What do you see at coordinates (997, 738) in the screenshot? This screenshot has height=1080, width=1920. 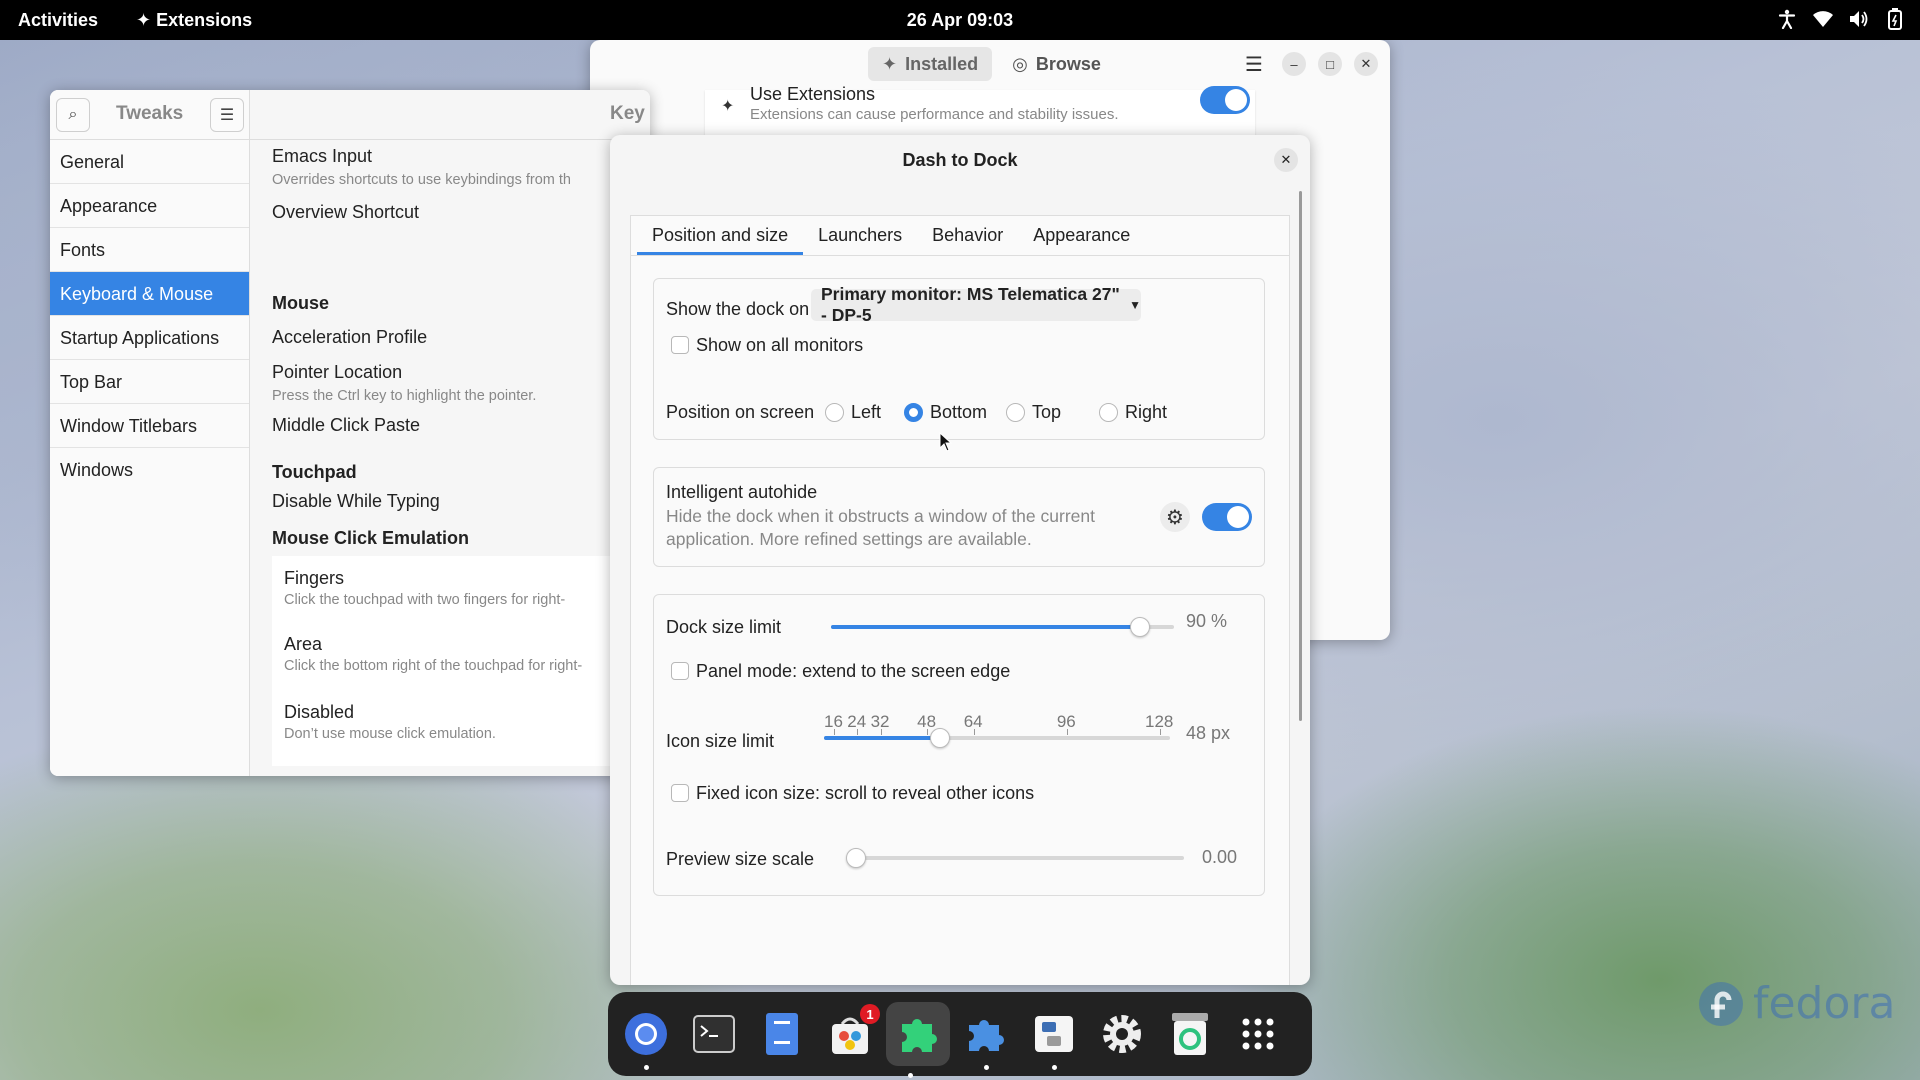 I see `icon-size-slider` at bounding box center [997, 738].